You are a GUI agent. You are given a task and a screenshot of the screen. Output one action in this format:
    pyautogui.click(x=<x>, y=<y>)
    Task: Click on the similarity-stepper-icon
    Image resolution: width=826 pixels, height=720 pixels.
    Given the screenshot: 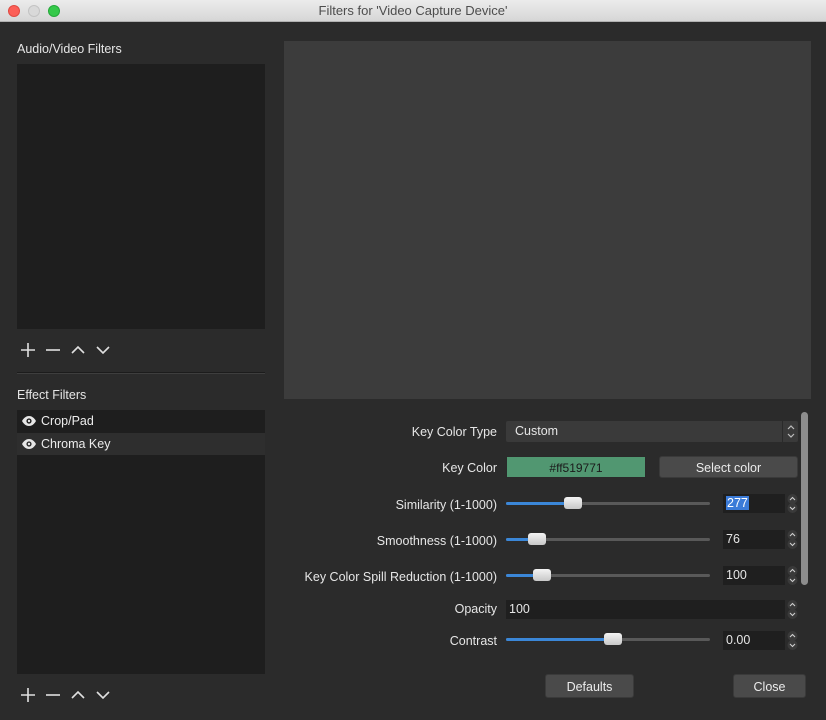 What is the action you would take?
    pyautogui.click(x=792, y=503)
    